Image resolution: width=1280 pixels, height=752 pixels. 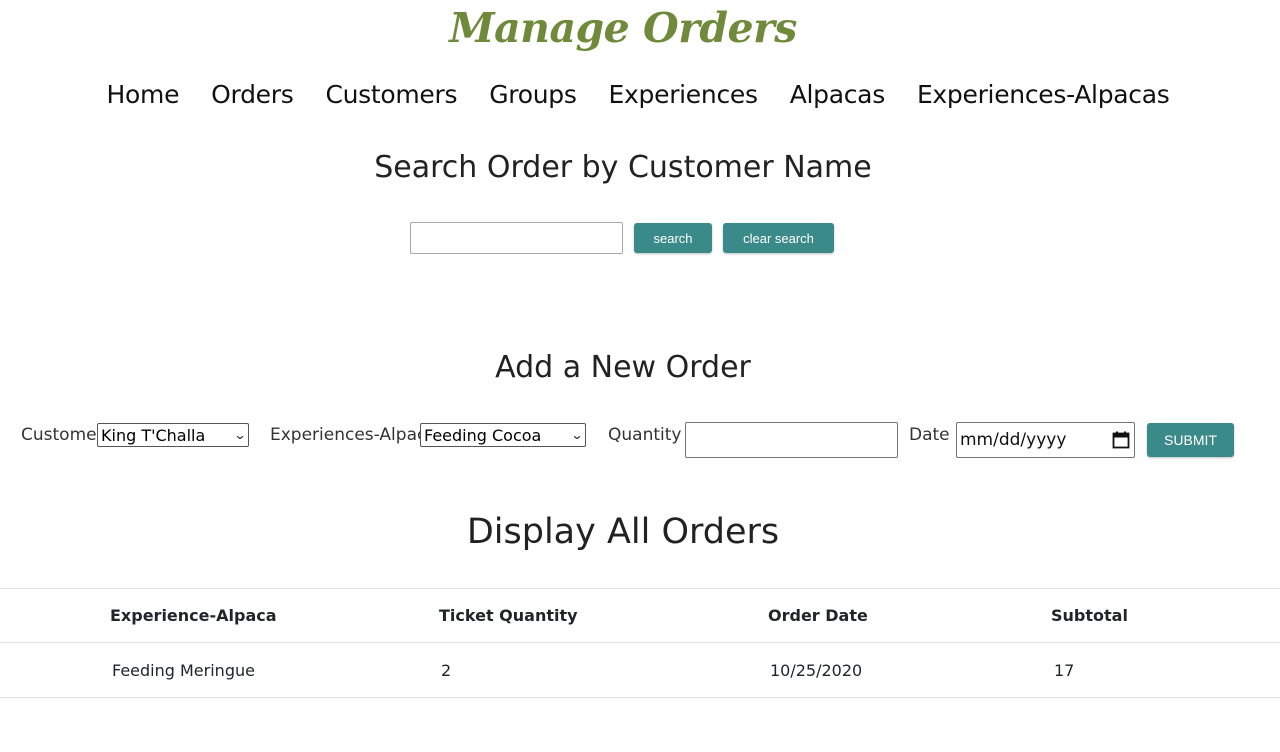 What do you see at coordinates (533, 94) in the screenshot?
I see `nav-groups: Groups` at bounding box center [533, 94].